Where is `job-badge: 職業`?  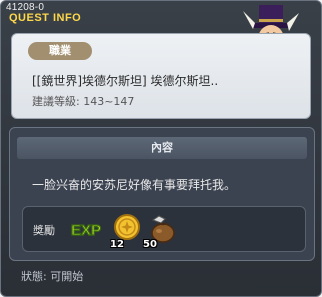
job-badge: 職業 is located at coordinates (60, 51).